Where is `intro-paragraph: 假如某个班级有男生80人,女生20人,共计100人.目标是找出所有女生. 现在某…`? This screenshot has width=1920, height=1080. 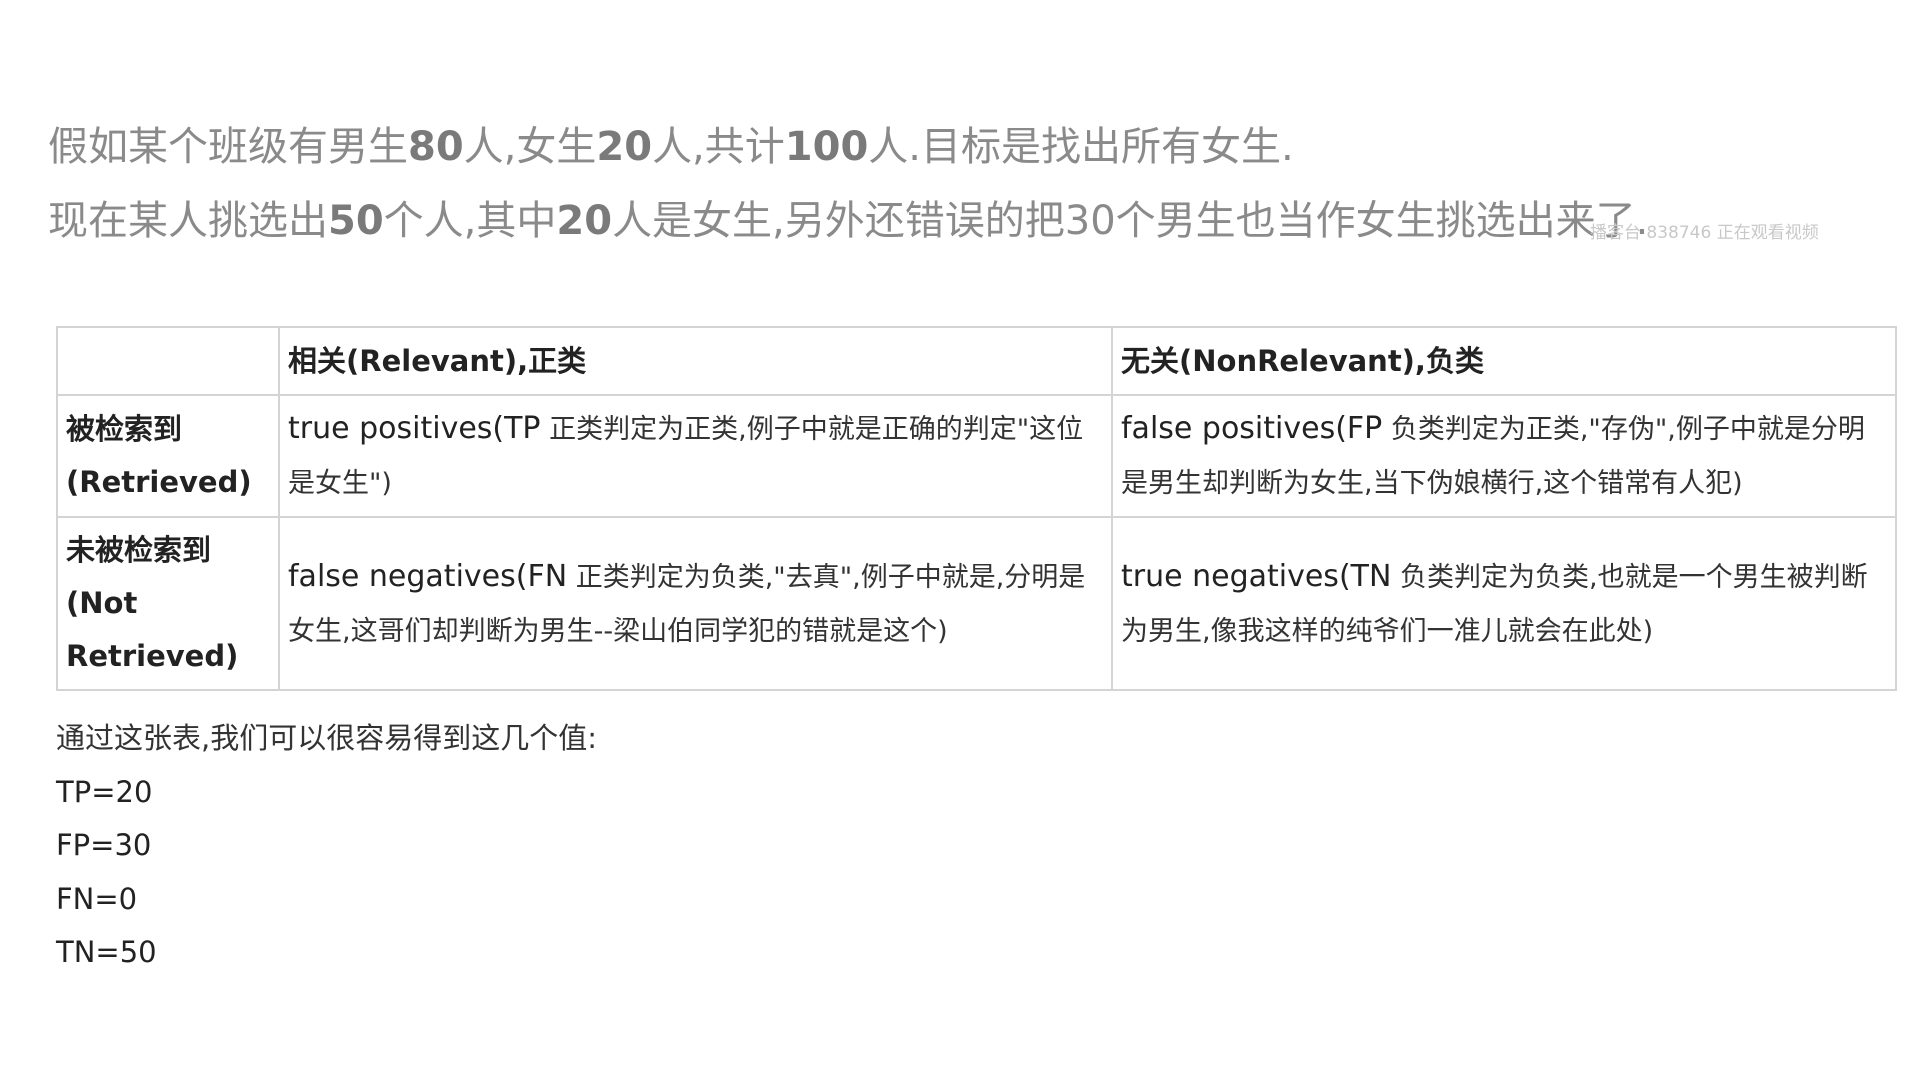
intro-paragraph: 假如某个班级有男生80人,女生20人,共计100人.目标是找出所有女生. 现在某… is located at coordinates (948, 184).